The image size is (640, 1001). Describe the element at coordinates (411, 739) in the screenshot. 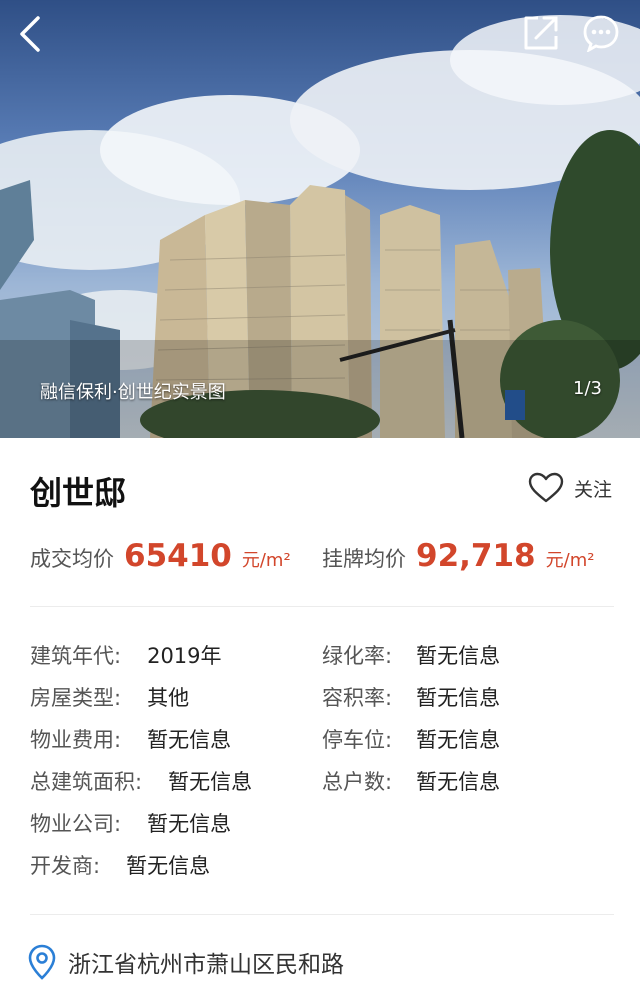

I see `info-parking: 停车位: 暂无信息` at that location.